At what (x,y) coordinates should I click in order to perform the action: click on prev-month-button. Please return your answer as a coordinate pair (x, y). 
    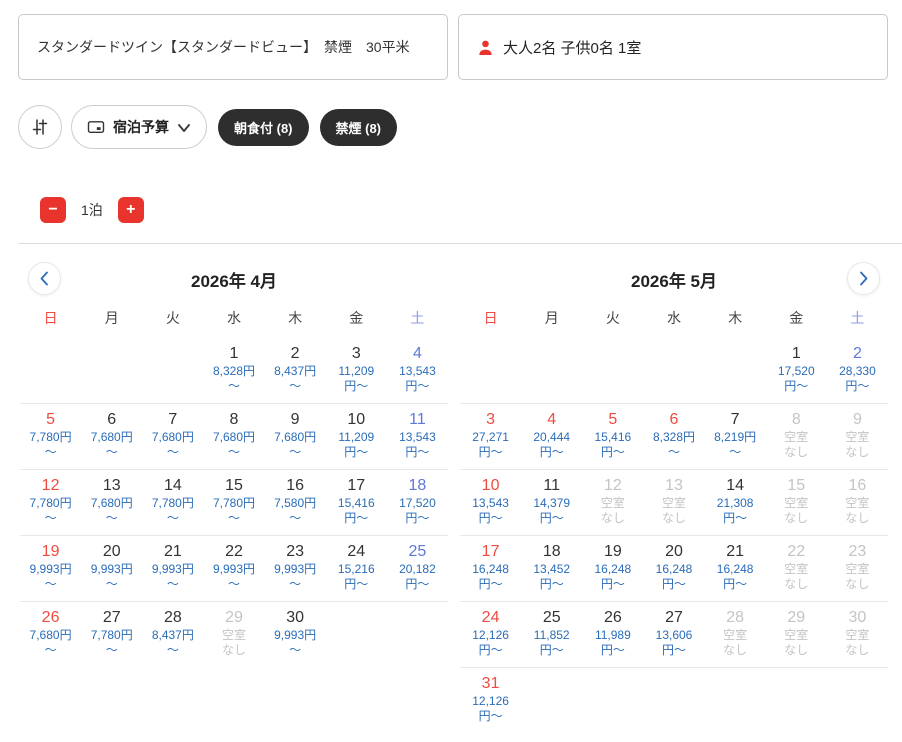
    Looking at the image, I should click on (44, 278).